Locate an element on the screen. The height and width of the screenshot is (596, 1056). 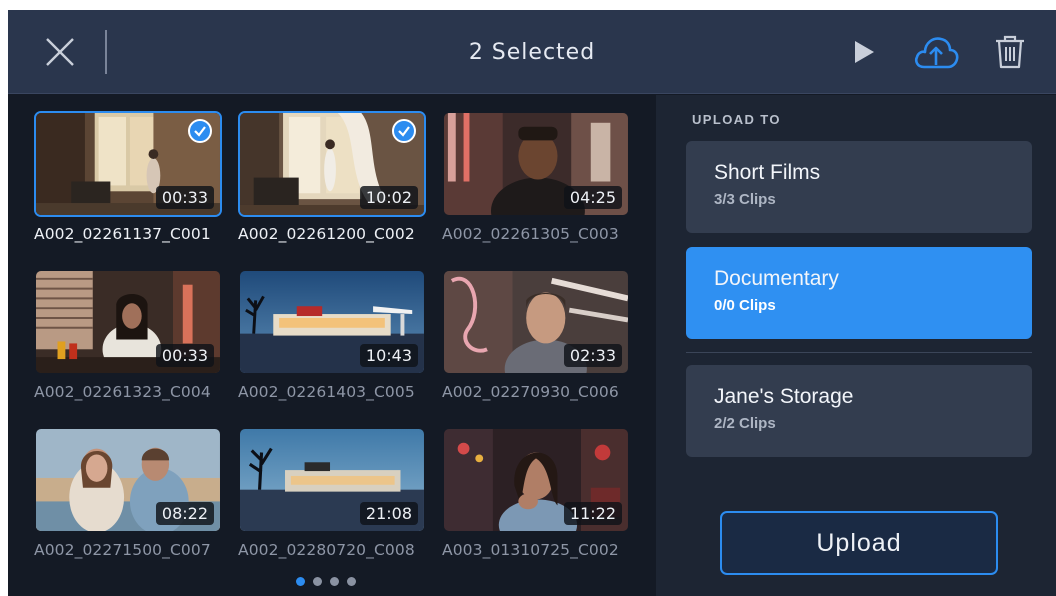
top-bar: 2 Selected is located at coordinates (532, 52).